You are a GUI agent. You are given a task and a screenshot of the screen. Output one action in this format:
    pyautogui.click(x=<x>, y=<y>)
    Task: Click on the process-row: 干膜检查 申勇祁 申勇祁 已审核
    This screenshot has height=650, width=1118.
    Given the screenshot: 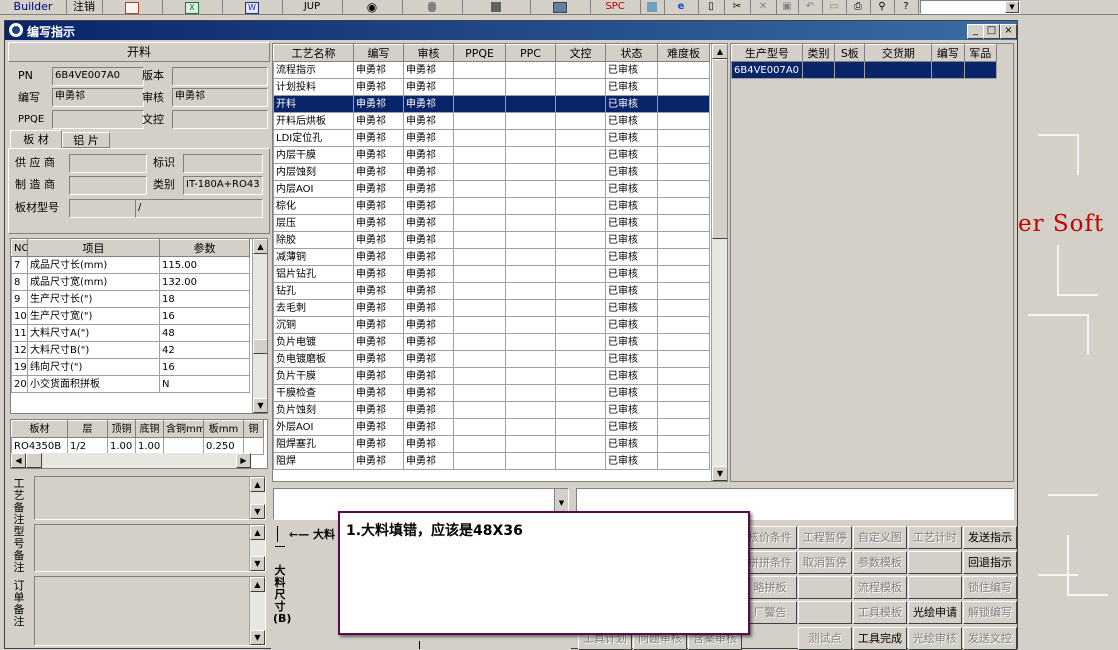 What is the action you would take?
    pyautogui.click(x=491, y=393)
    